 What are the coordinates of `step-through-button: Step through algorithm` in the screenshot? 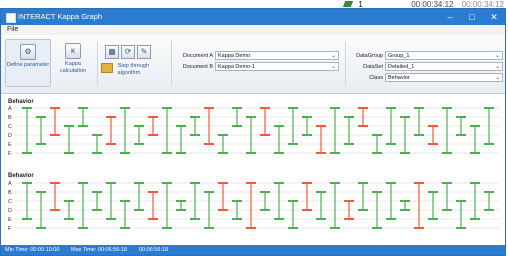 It's located at (134, 73).